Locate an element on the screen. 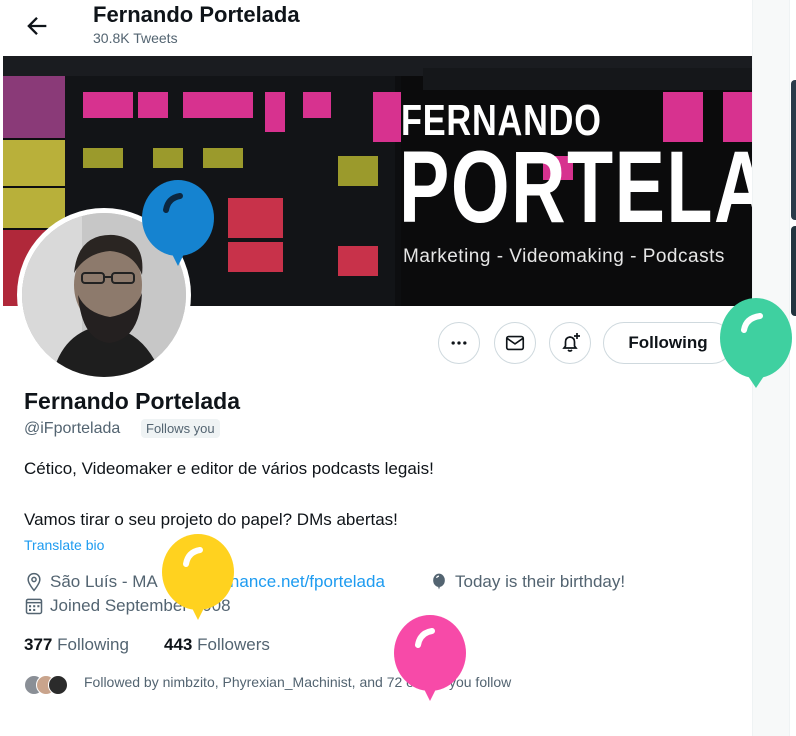 The image size is (796, 736). followers-count: 443 is located at coordinates (178, 644).